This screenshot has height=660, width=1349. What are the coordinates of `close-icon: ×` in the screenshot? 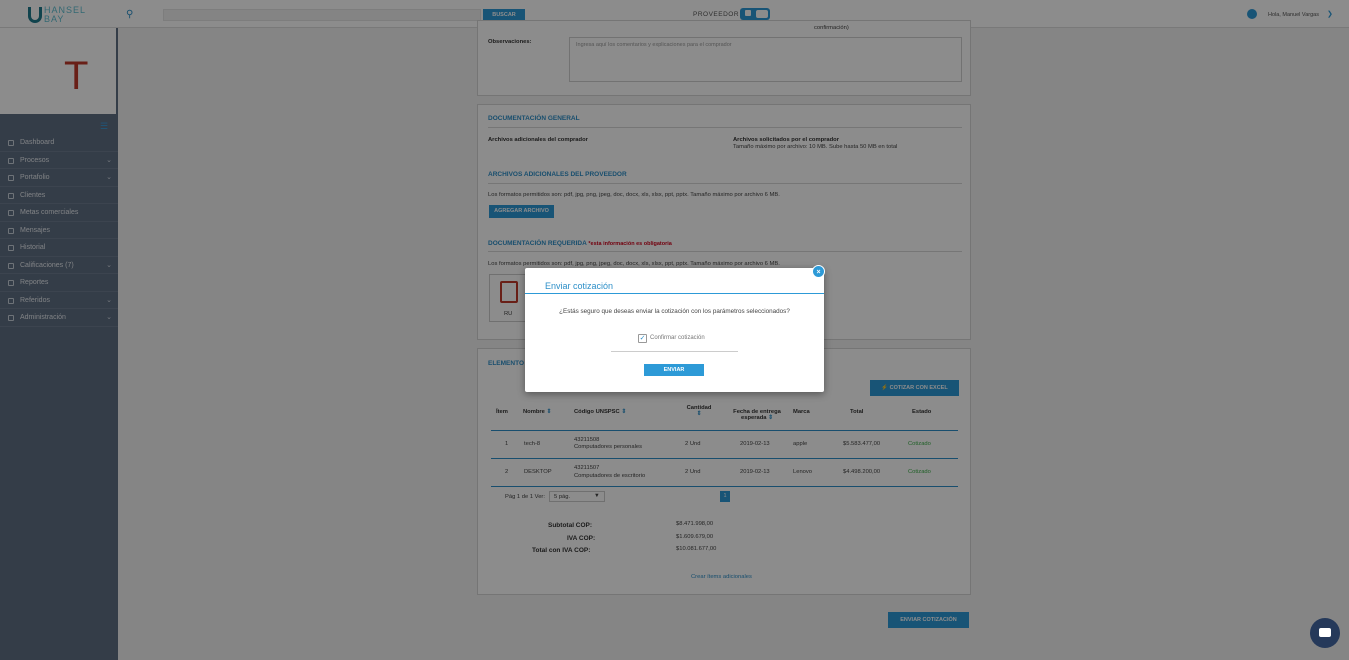 It's located at (818, 271).